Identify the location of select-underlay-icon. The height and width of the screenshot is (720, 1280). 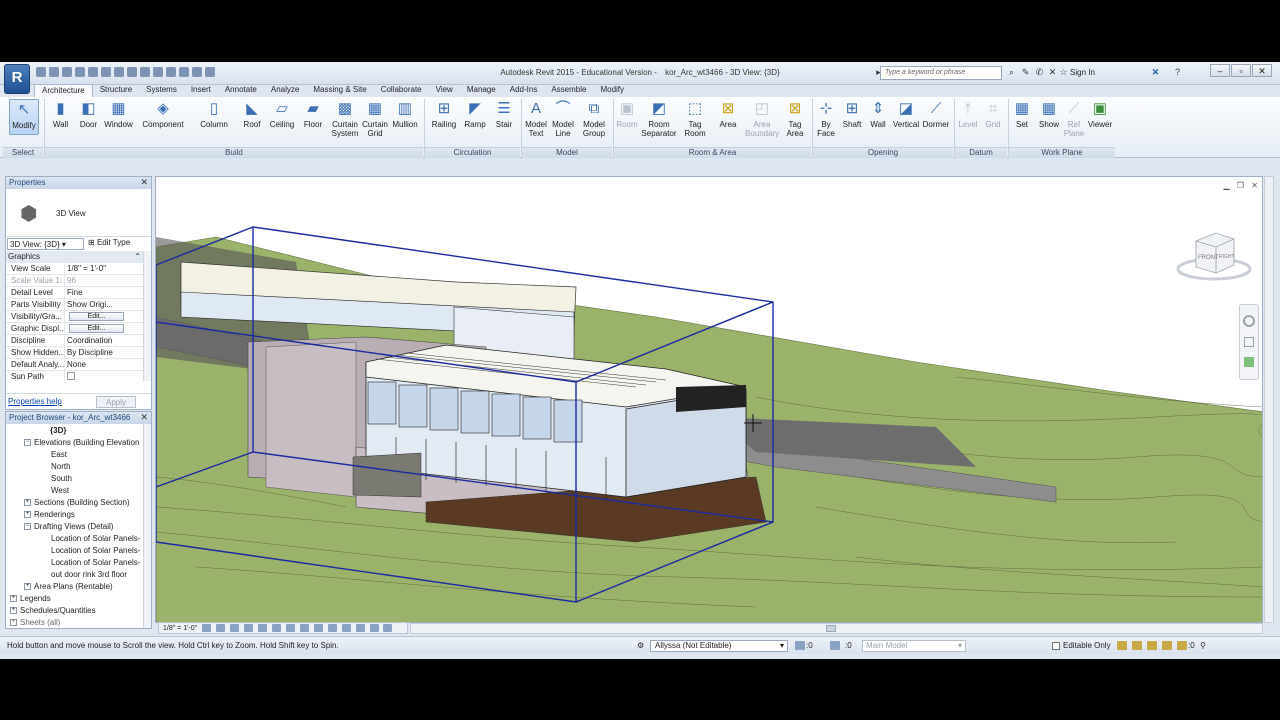
(1137, 645).